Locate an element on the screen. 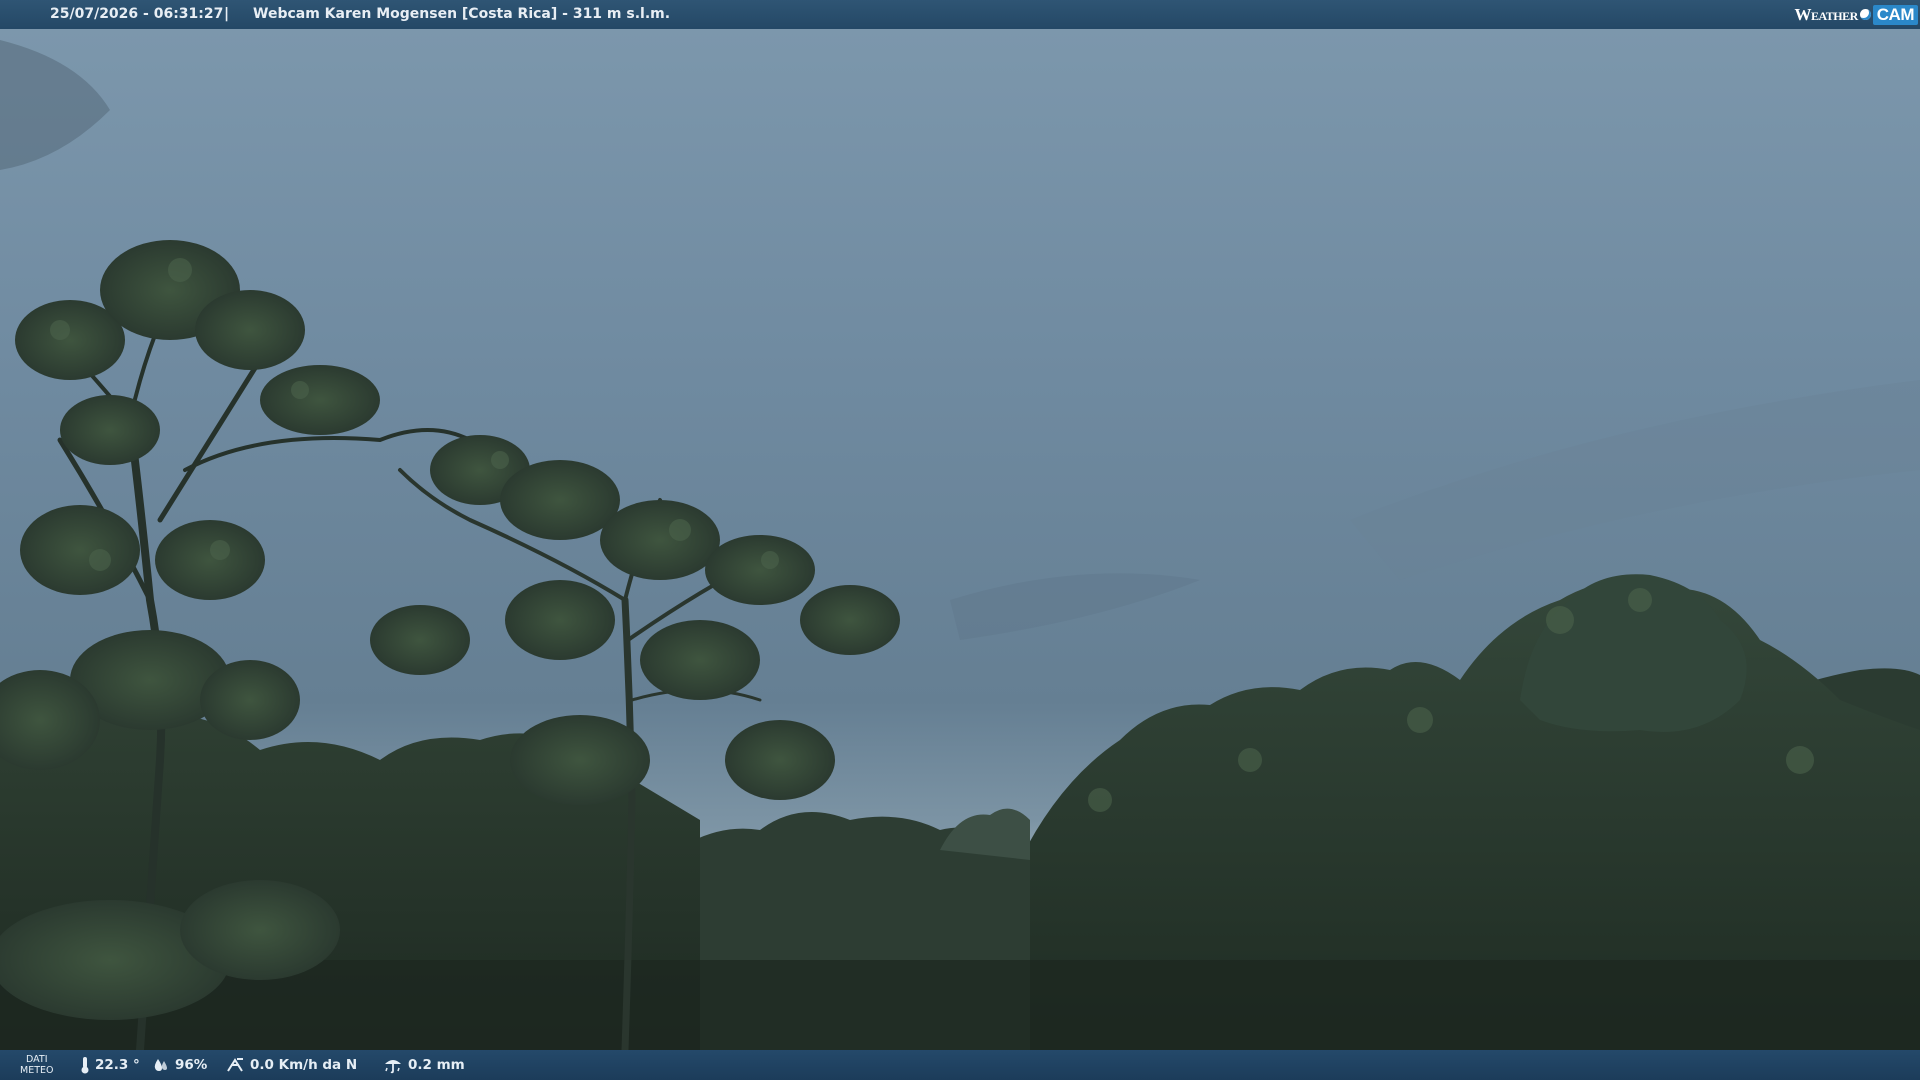  drops-icon is located at coordinates (161, 1065).